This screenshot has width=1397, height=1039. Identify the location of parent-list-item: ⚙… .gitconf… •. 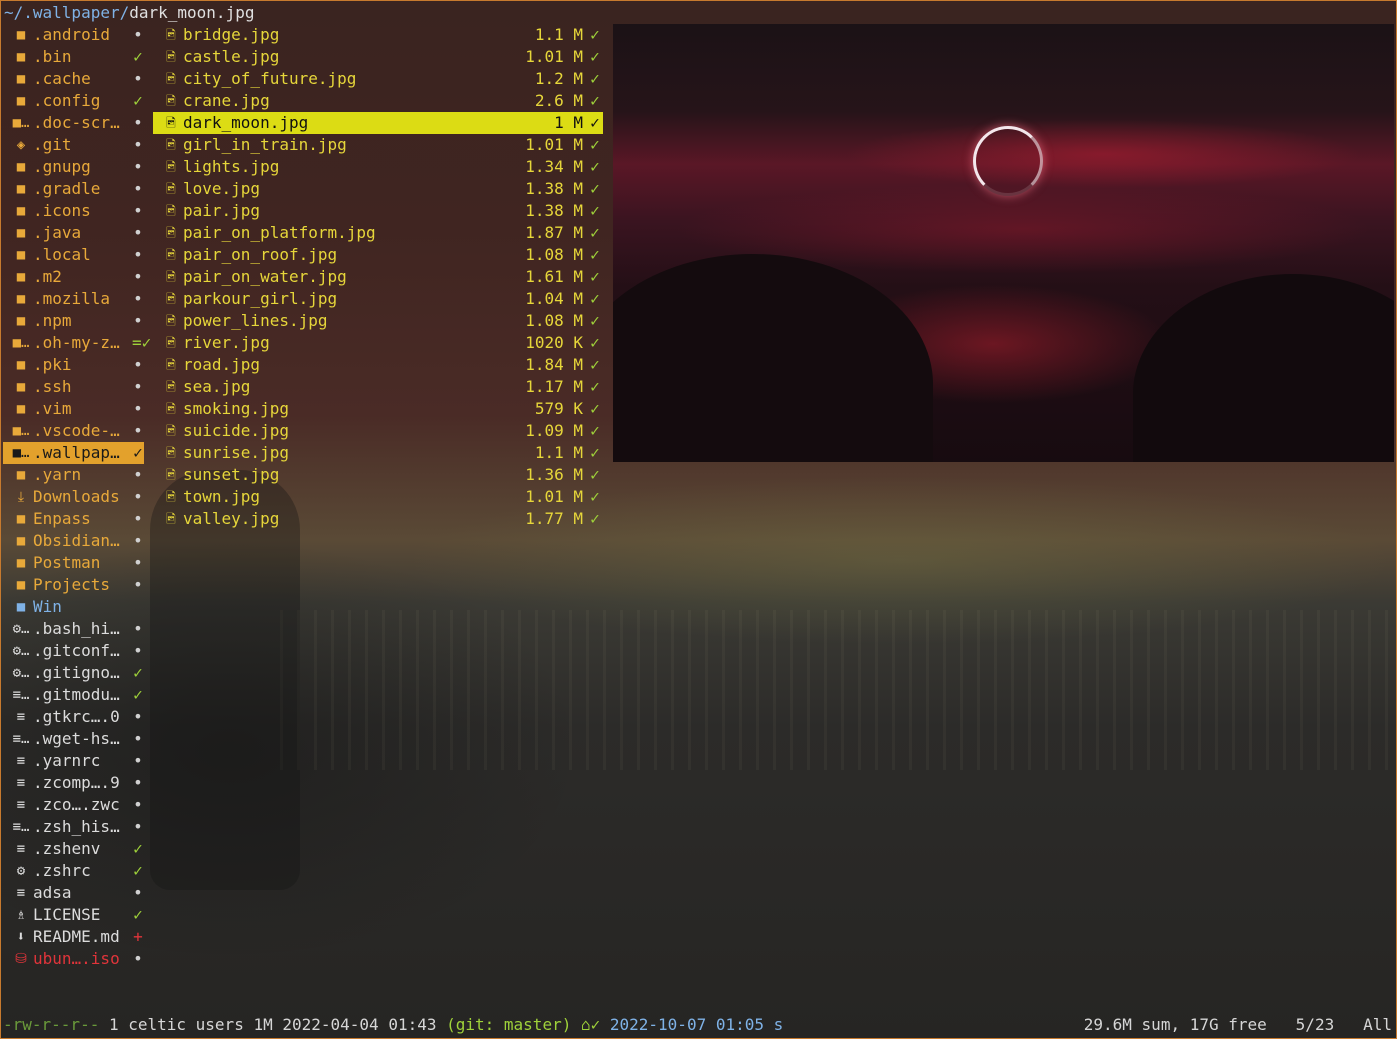
(73, 651).